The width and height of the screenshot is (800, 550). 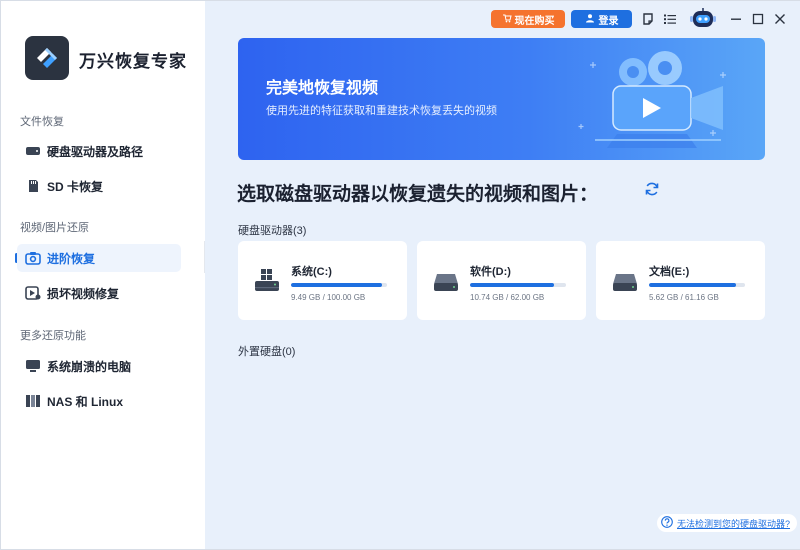 What do you see at coordinates (322, 280) in the screenshot?
I see `drive-card-c: 系统(C:) 9.49 GB / 100.00 GB` at bounding box center [322, 280].